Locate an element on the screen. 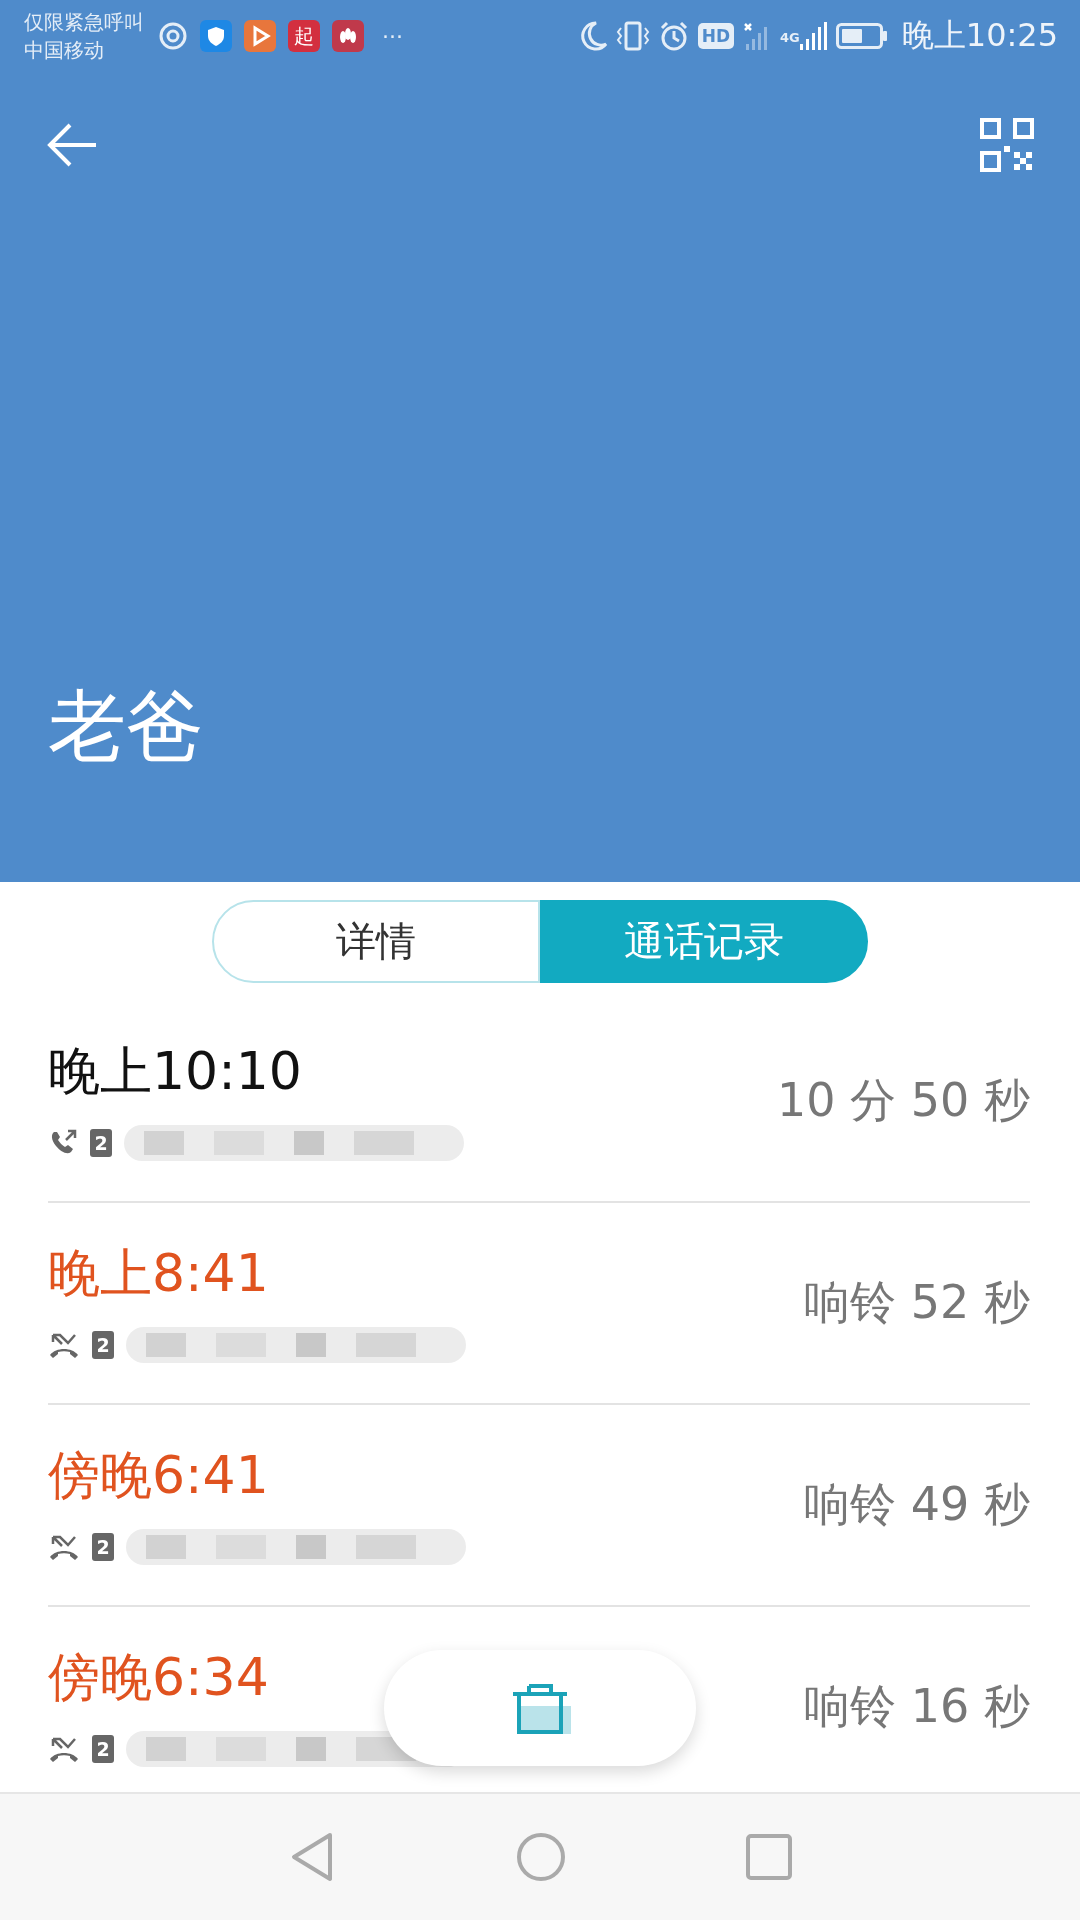  tab: 详情 is located at coordinates (376, 941).